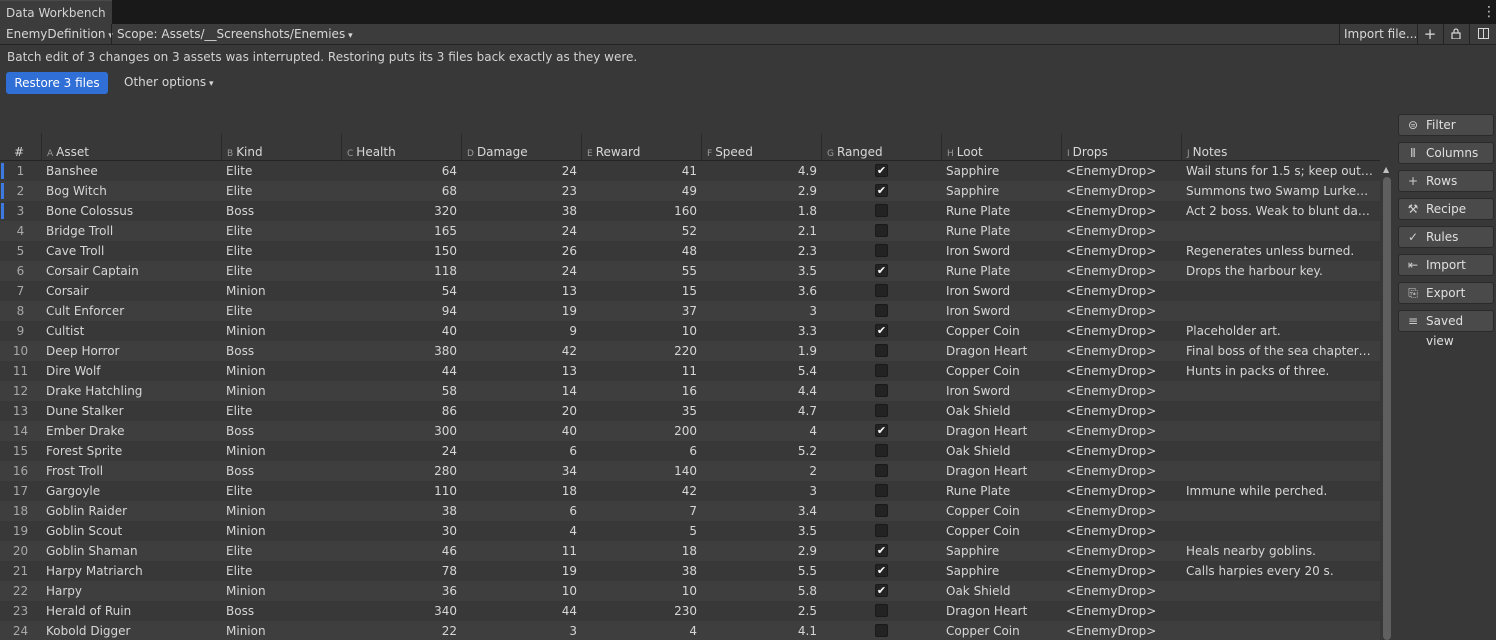 The height and width of the screenshot is (640, 1496). I want to click on cell-asset: Ember Drake, so click(131, 431).